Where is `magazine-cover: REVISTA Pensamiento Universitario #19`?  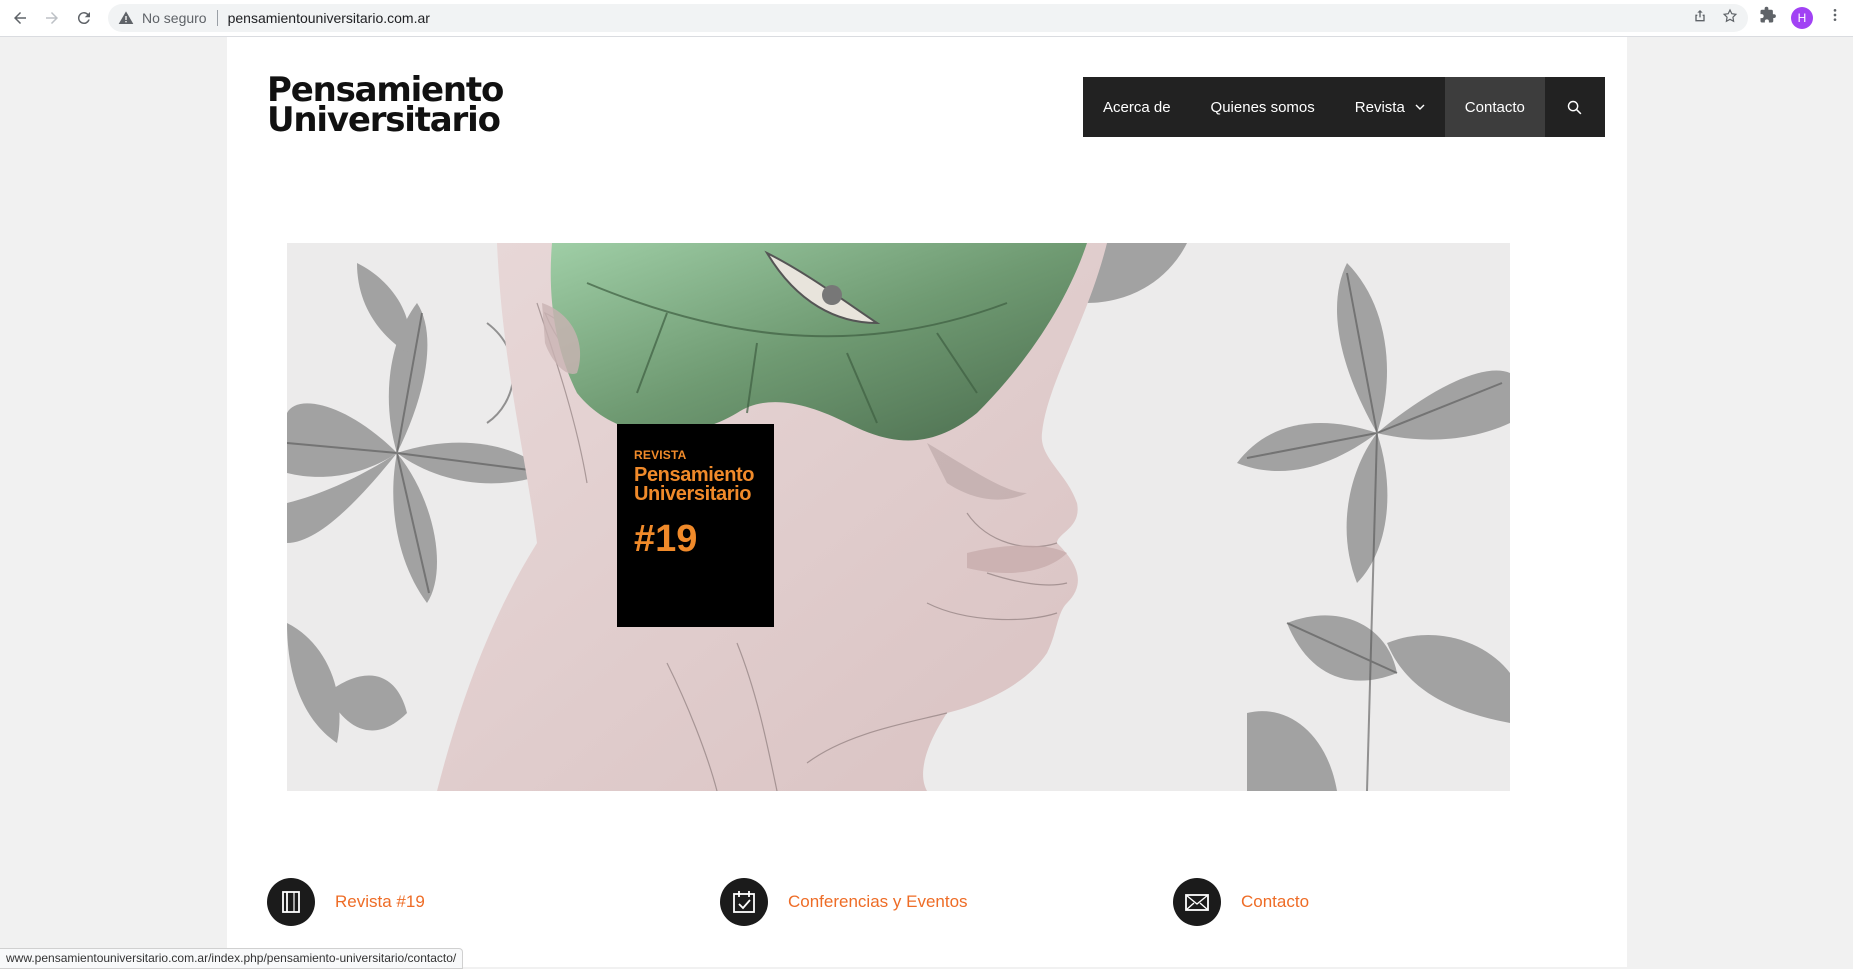 magazine-cover: REVISTA Pensamiento Universitario #19 is located at coordinates (695, 525).